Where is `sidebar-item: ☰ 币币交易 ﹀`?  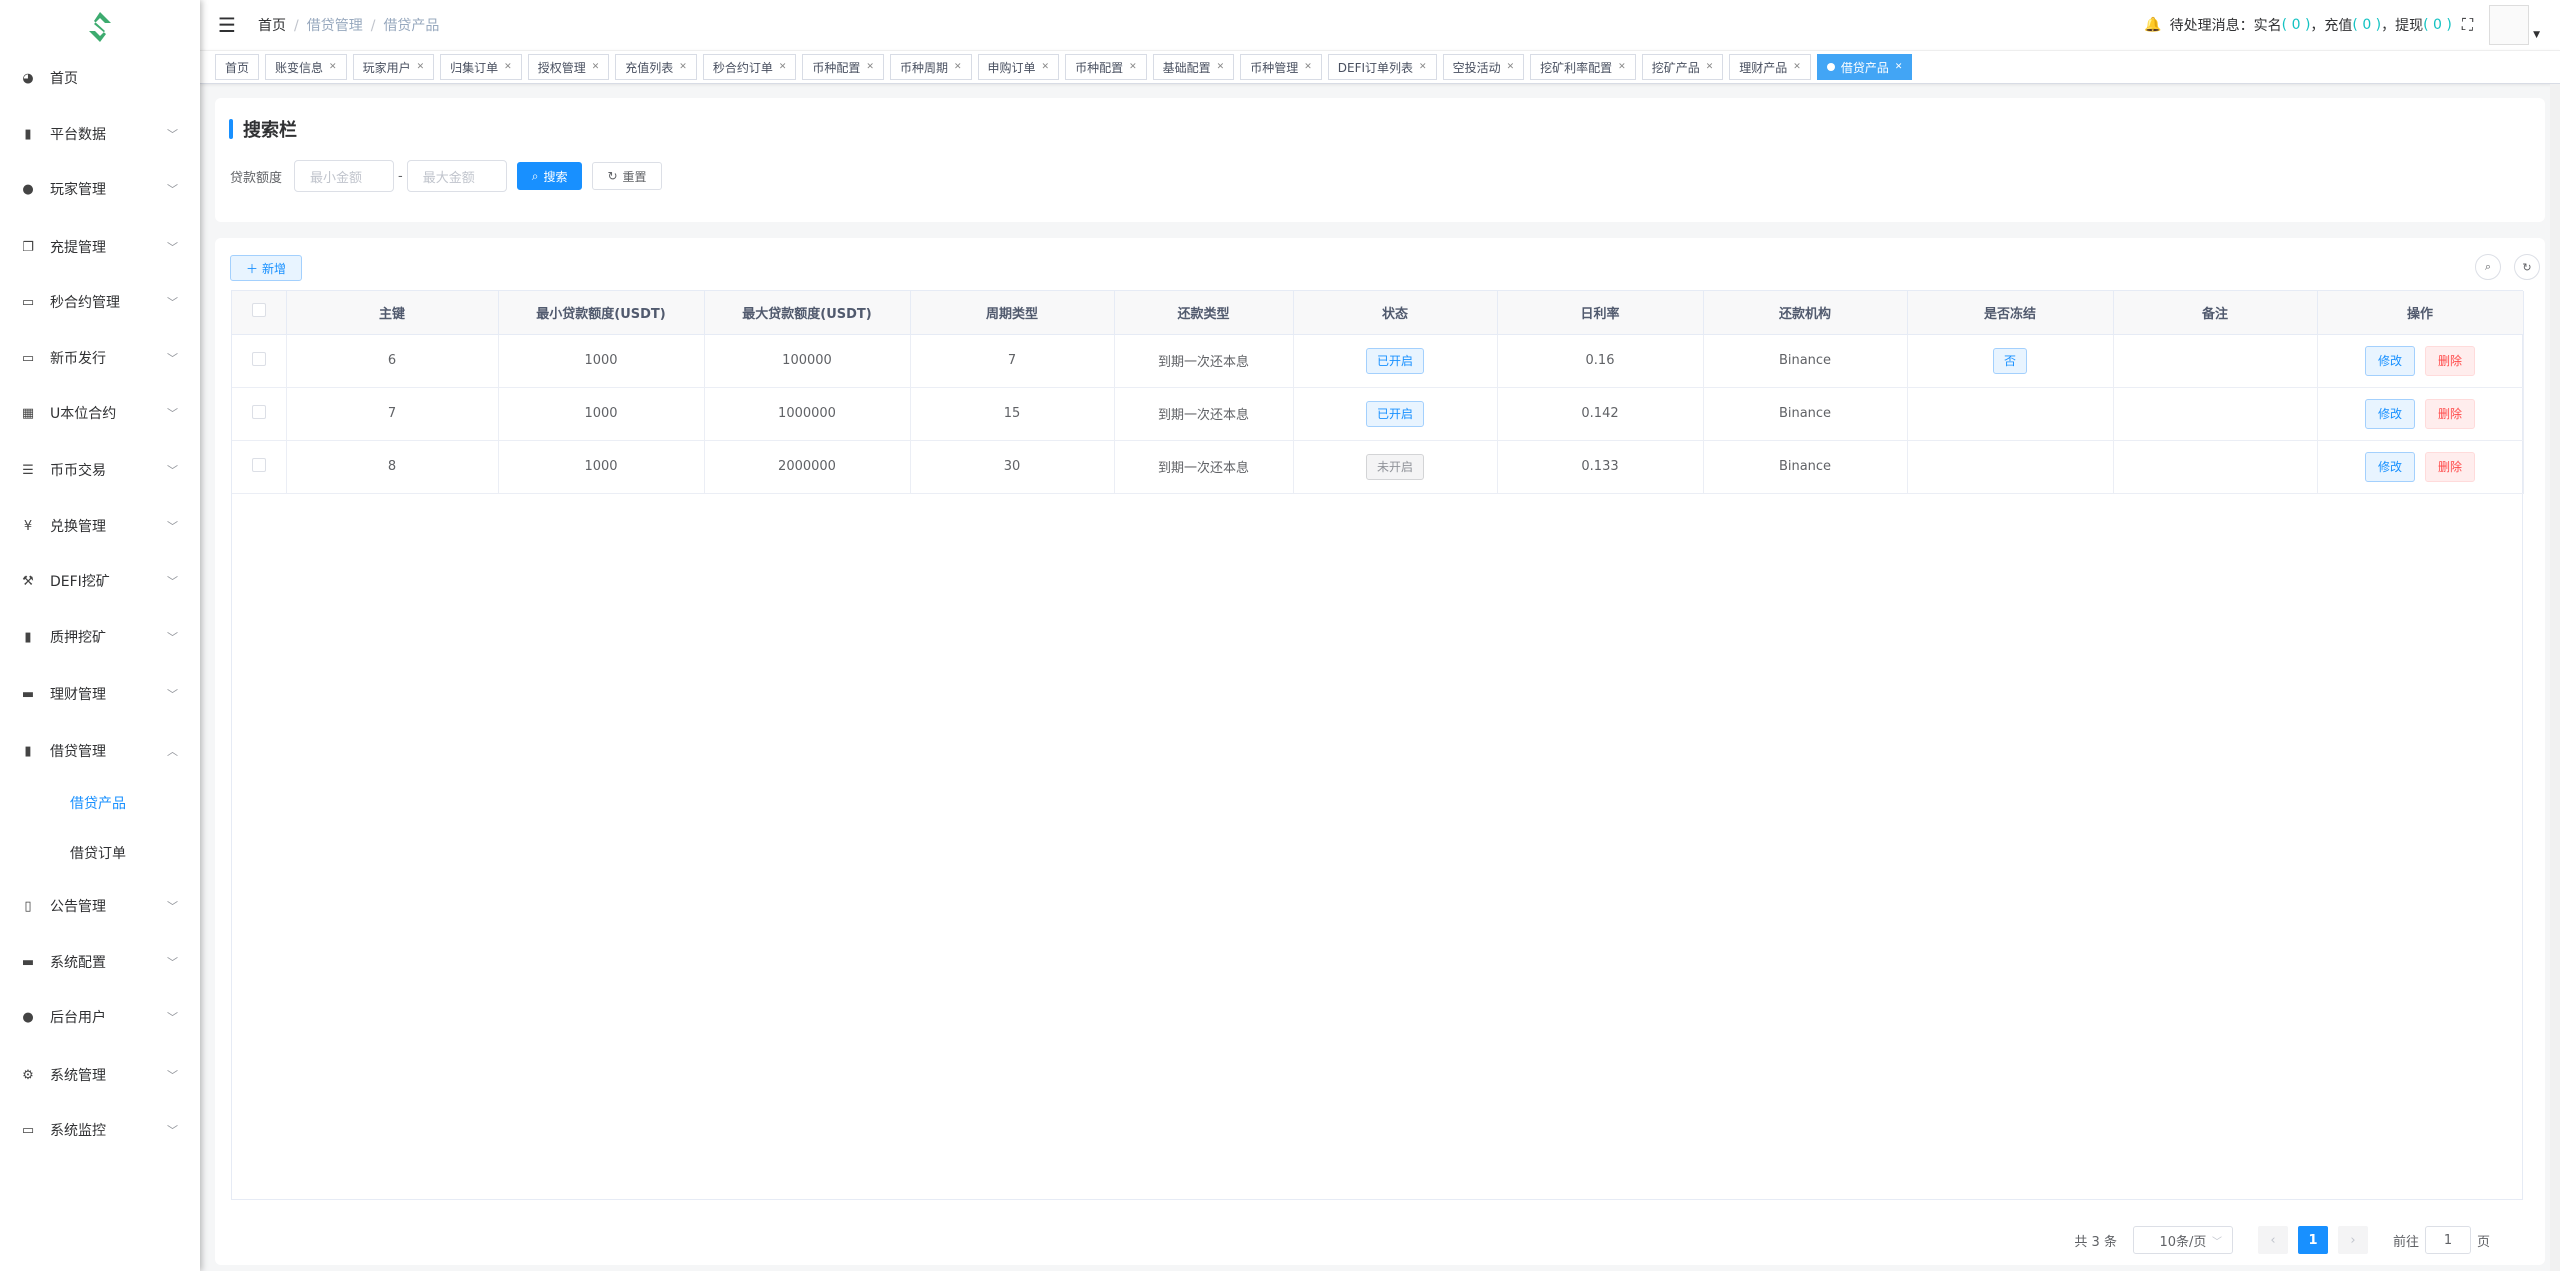
sidebar-item: ☰ 币币交易 ﹀ is located at coordinates (100, 470).